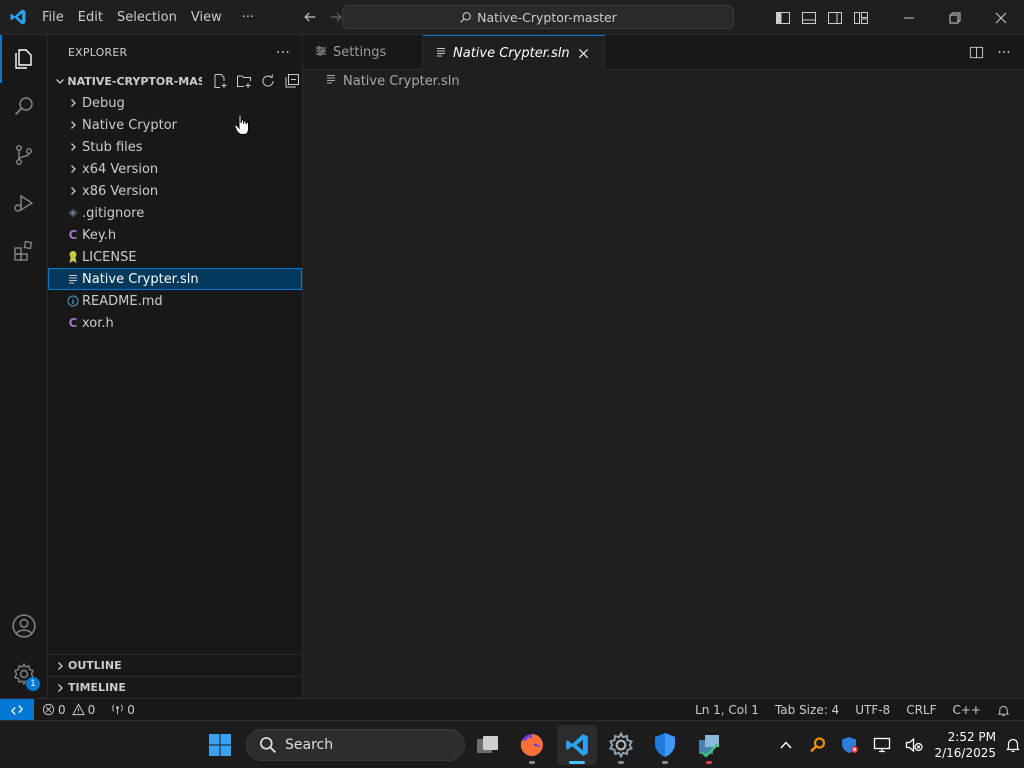 This screenshot has width=1024, height=768. I want to click on new-folder-icon, so click(244, 81).